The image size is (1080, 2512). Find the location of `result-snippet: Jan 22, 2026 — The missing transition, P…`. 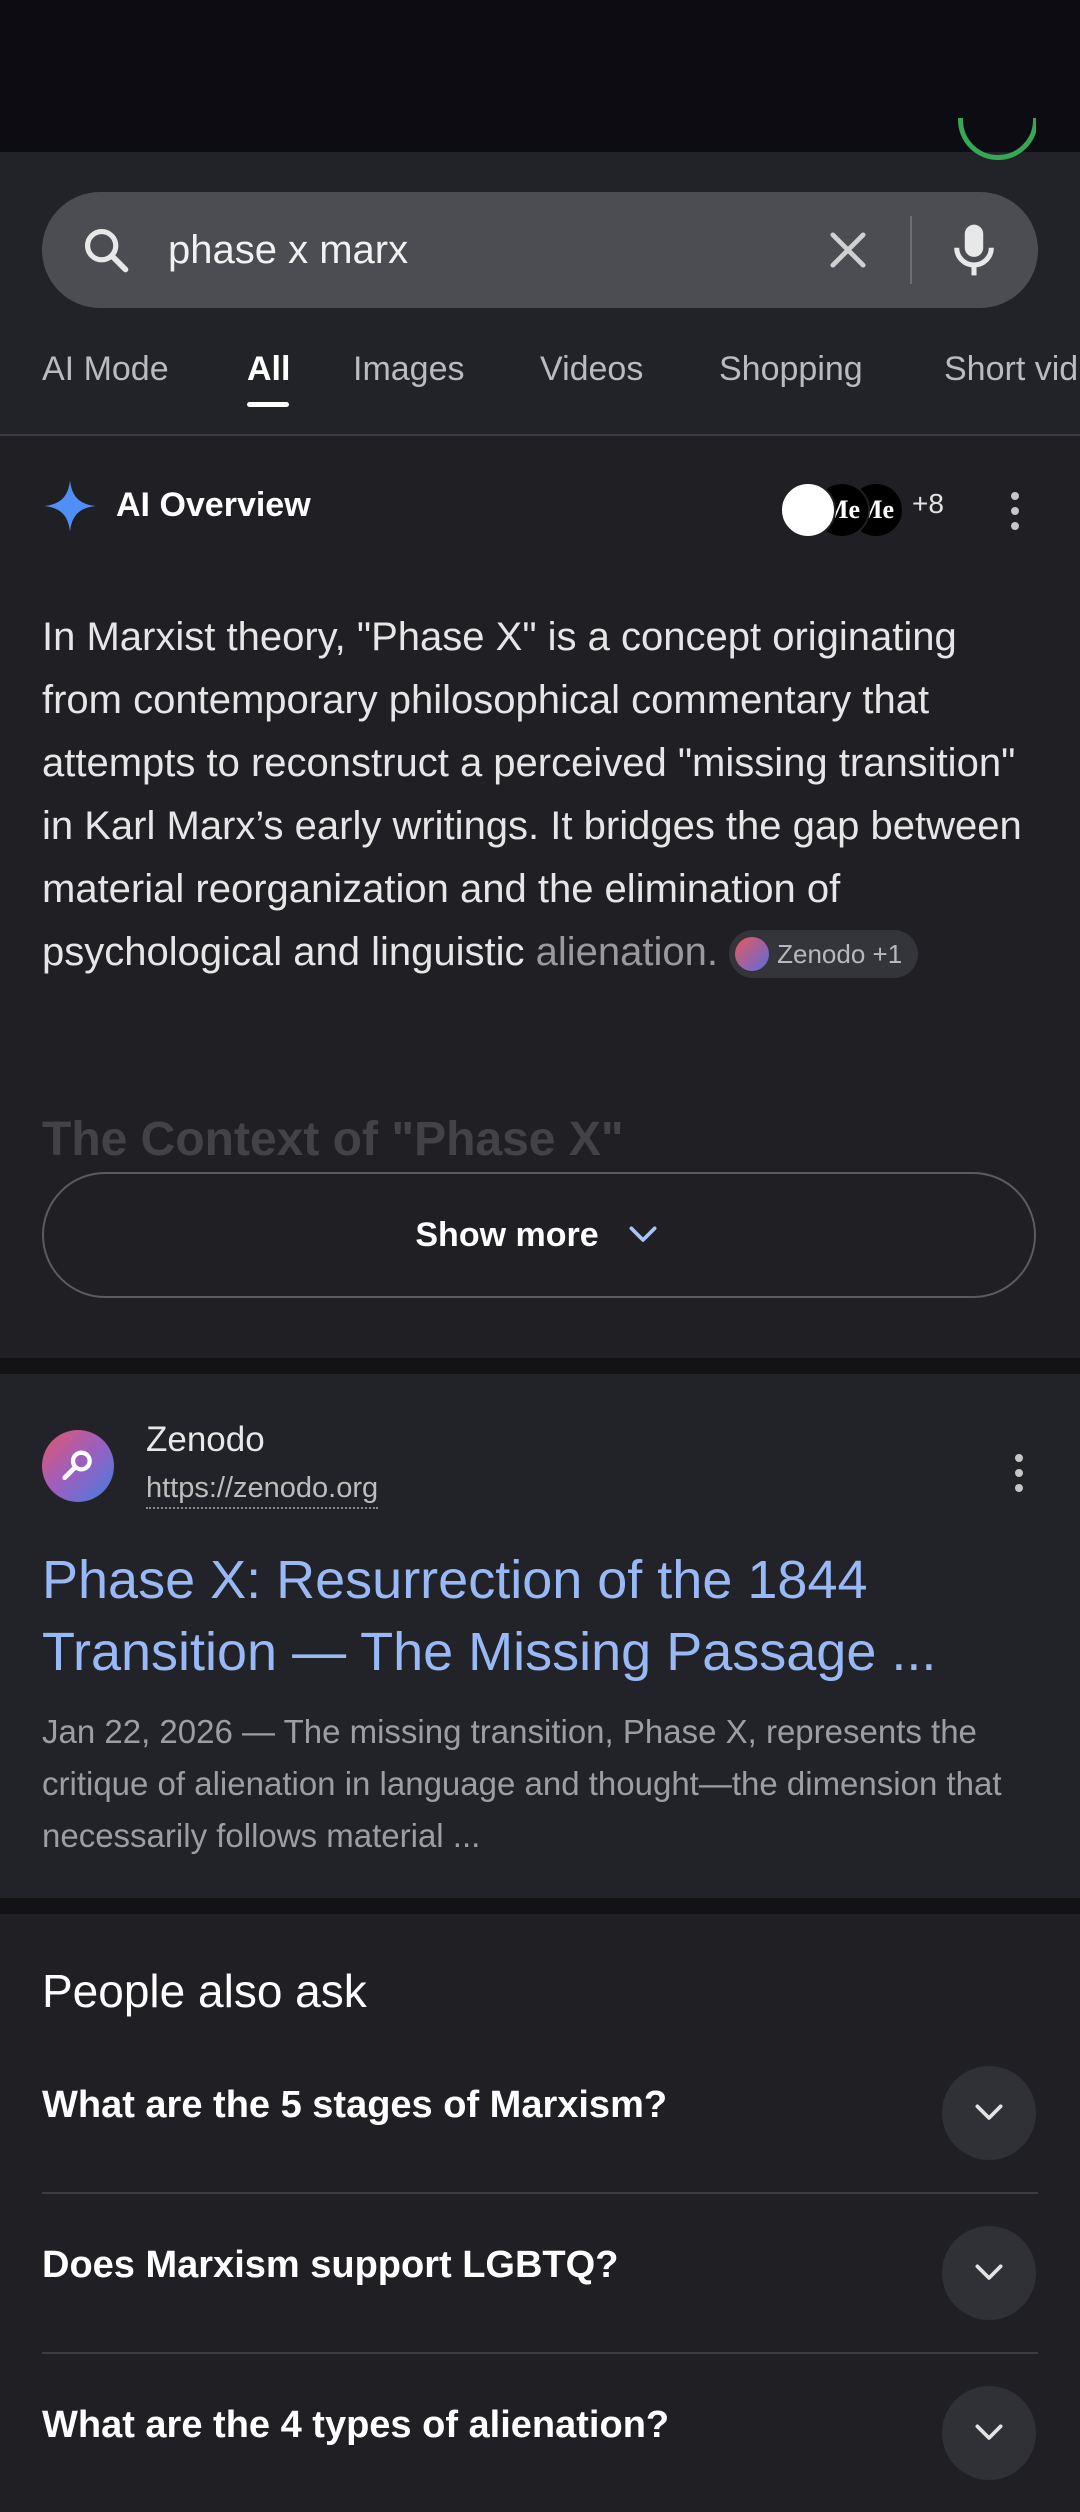

result-snippet: Jan 22, 2026 — The missing transition, P… is located at coordinates (522, 1783).